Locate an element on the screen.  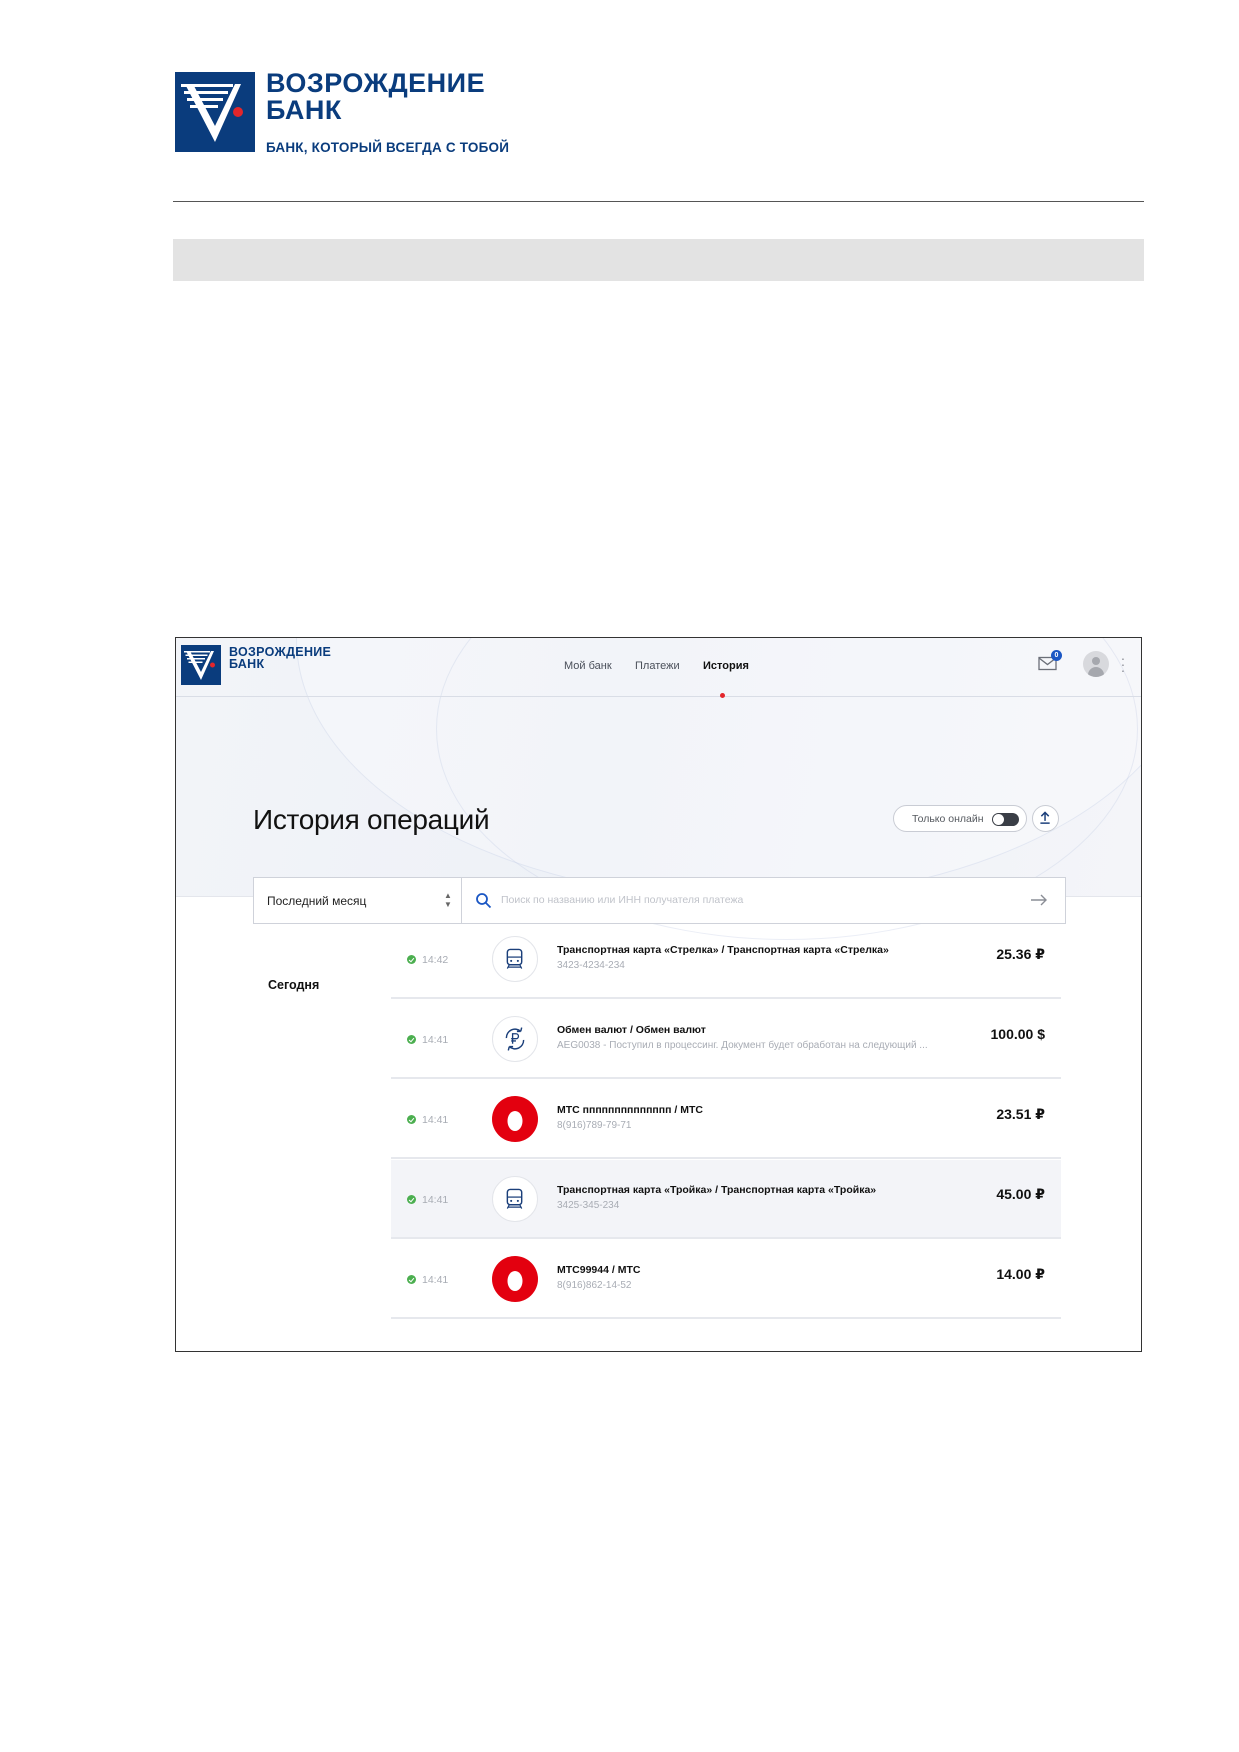
app-brand: ВОЗРОЖДЕНИЕ БАНК is located at coordinates (280, 658).